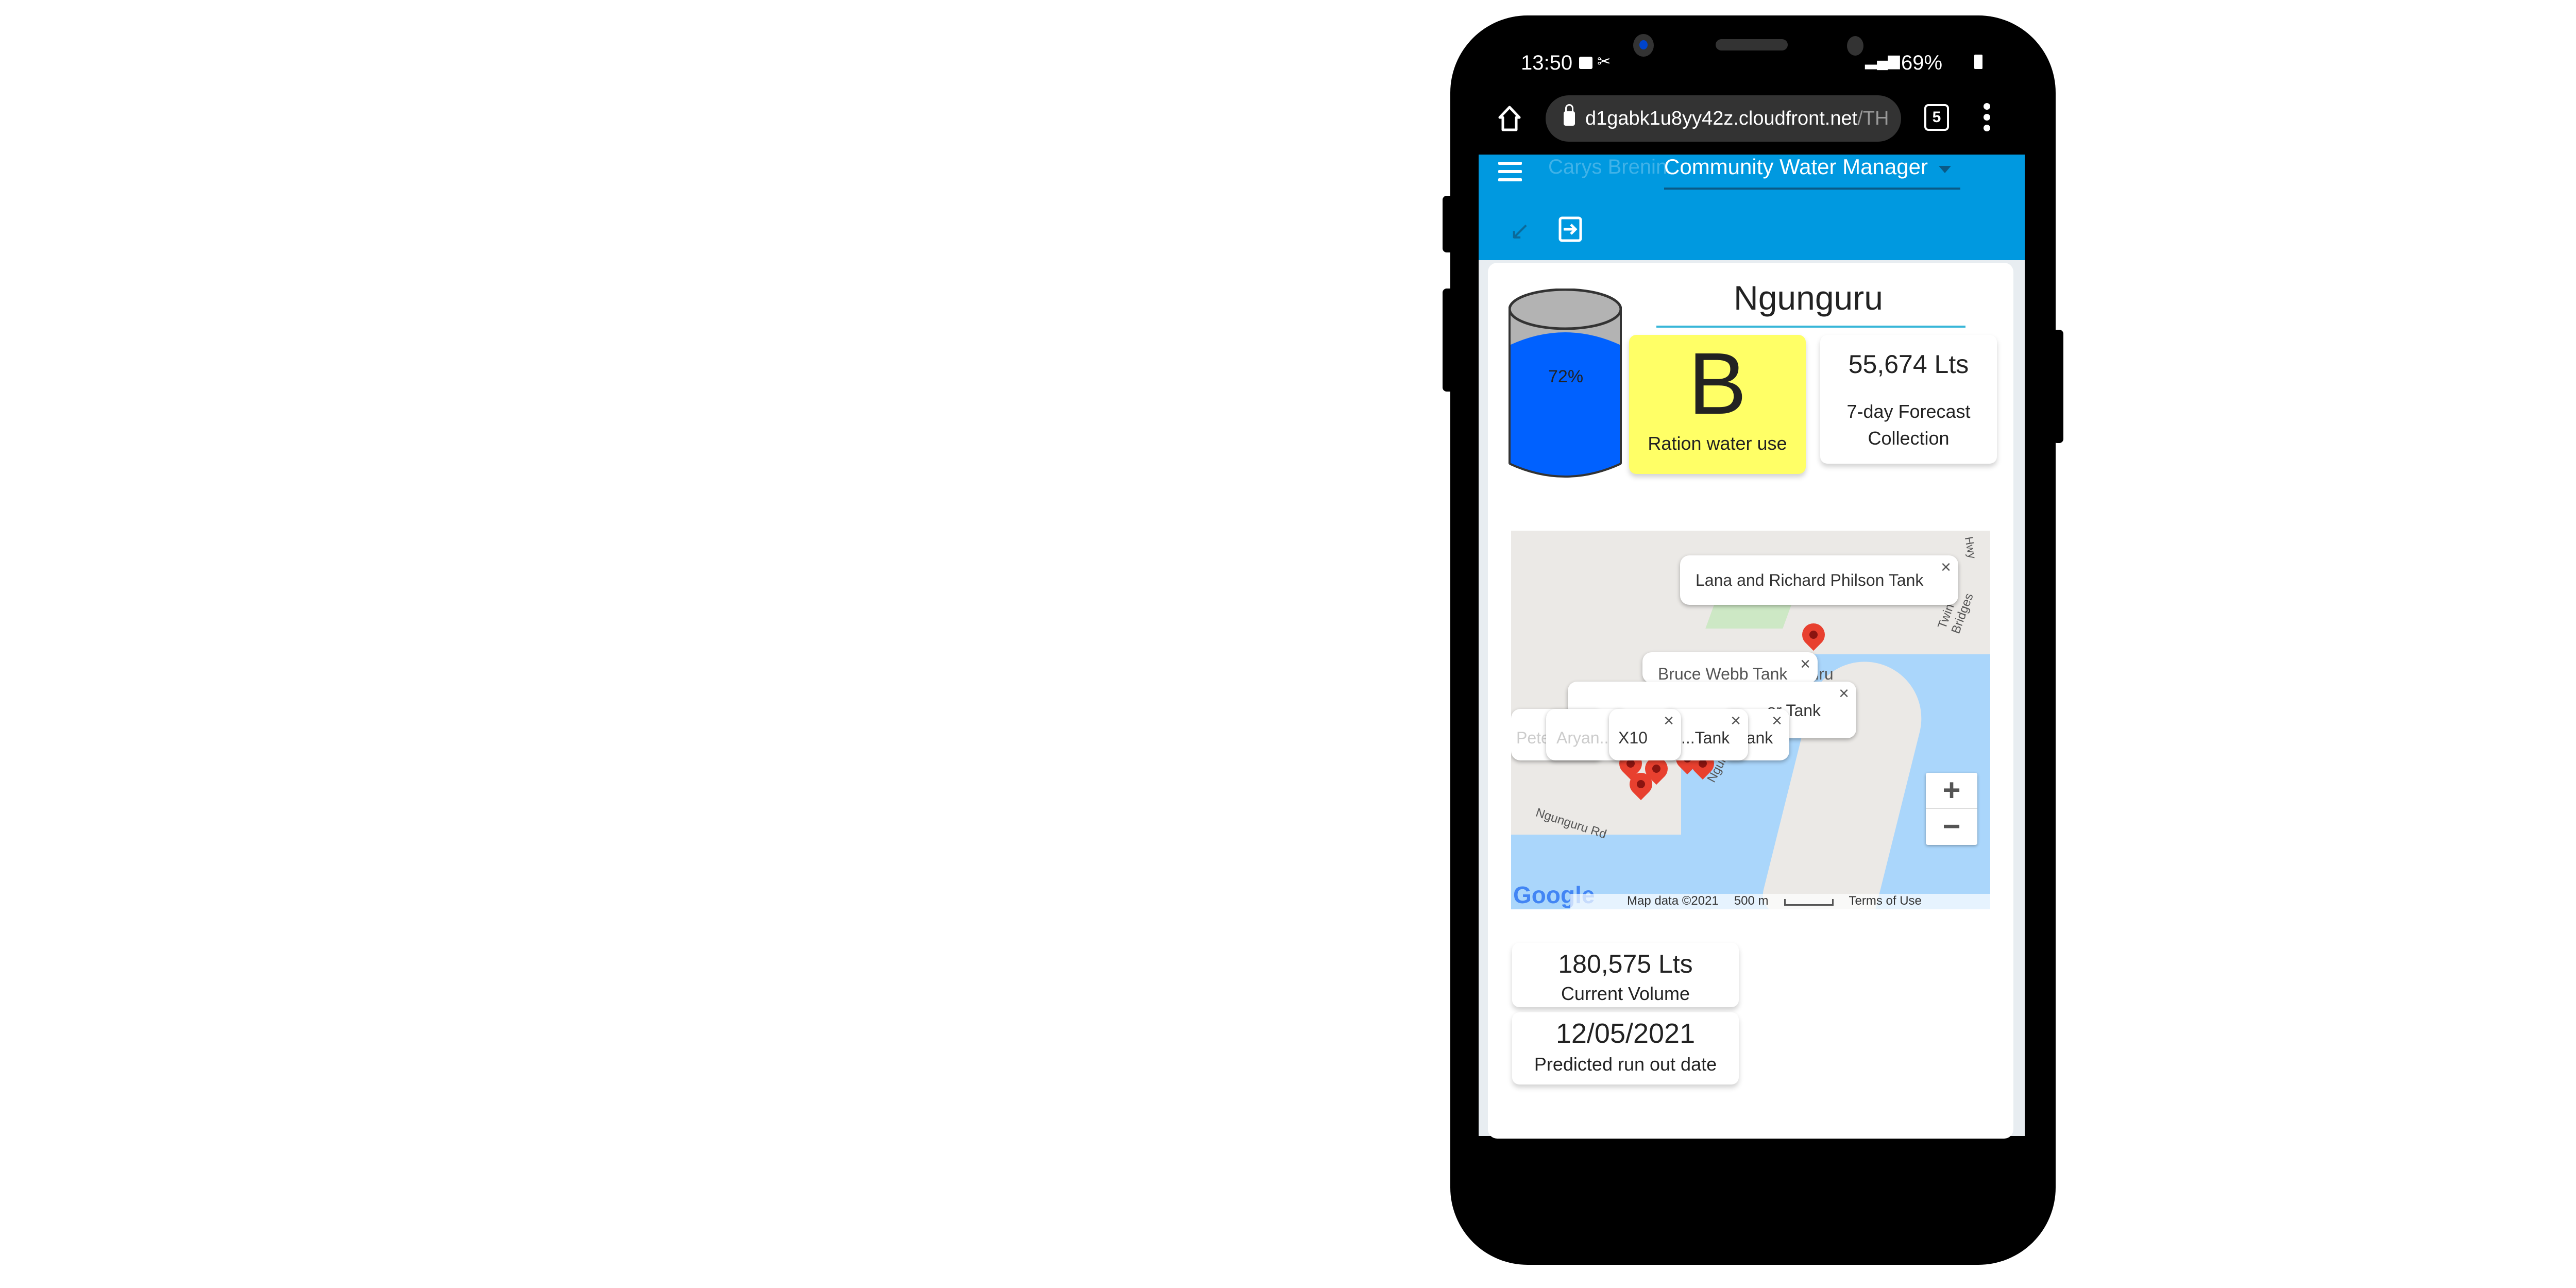 The width and height of the screenshot is (2576, 1288). Describe the element at coordinates (1673, 901) in the screenshot. I see `map-attribution: Map data ©2021` at that location.